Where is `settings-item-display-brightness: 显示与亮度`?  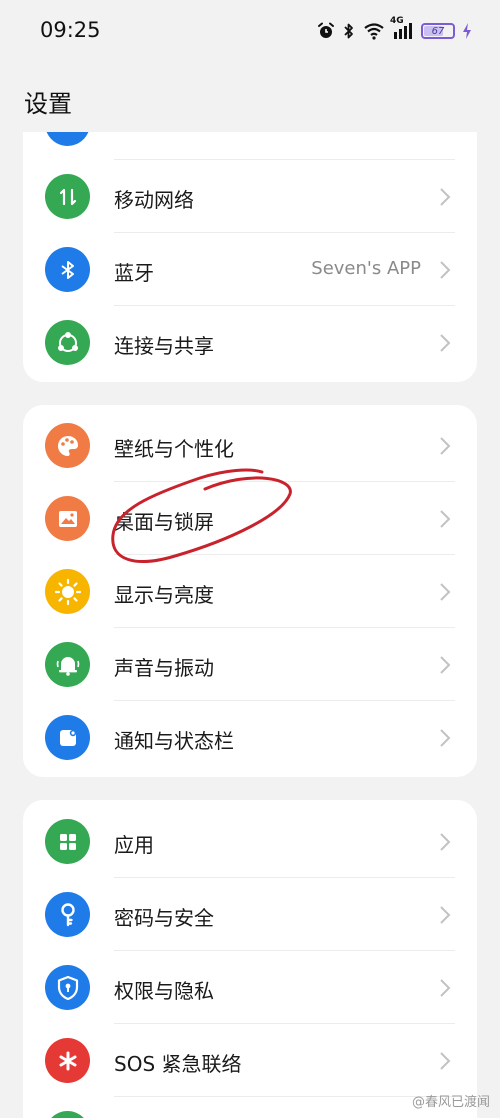 settings-item-display-brightness: 显示与亮度 is located at coordinates (250, 591).